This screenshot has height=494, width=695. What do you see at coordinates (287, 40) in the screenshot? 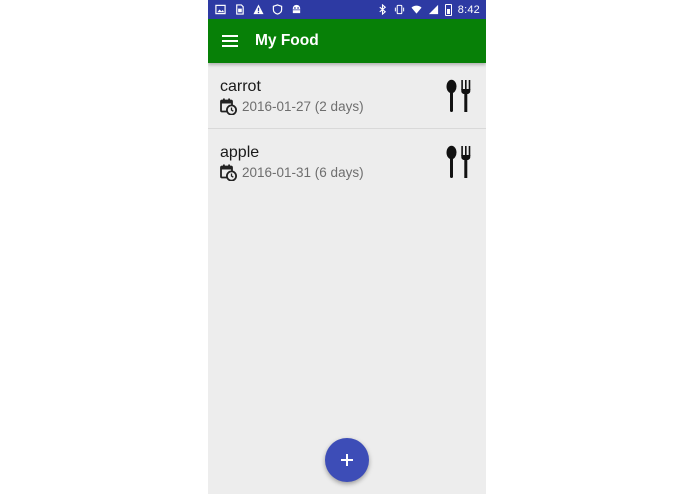
I see `app-title: My Food` at bounding box center [287, 40].